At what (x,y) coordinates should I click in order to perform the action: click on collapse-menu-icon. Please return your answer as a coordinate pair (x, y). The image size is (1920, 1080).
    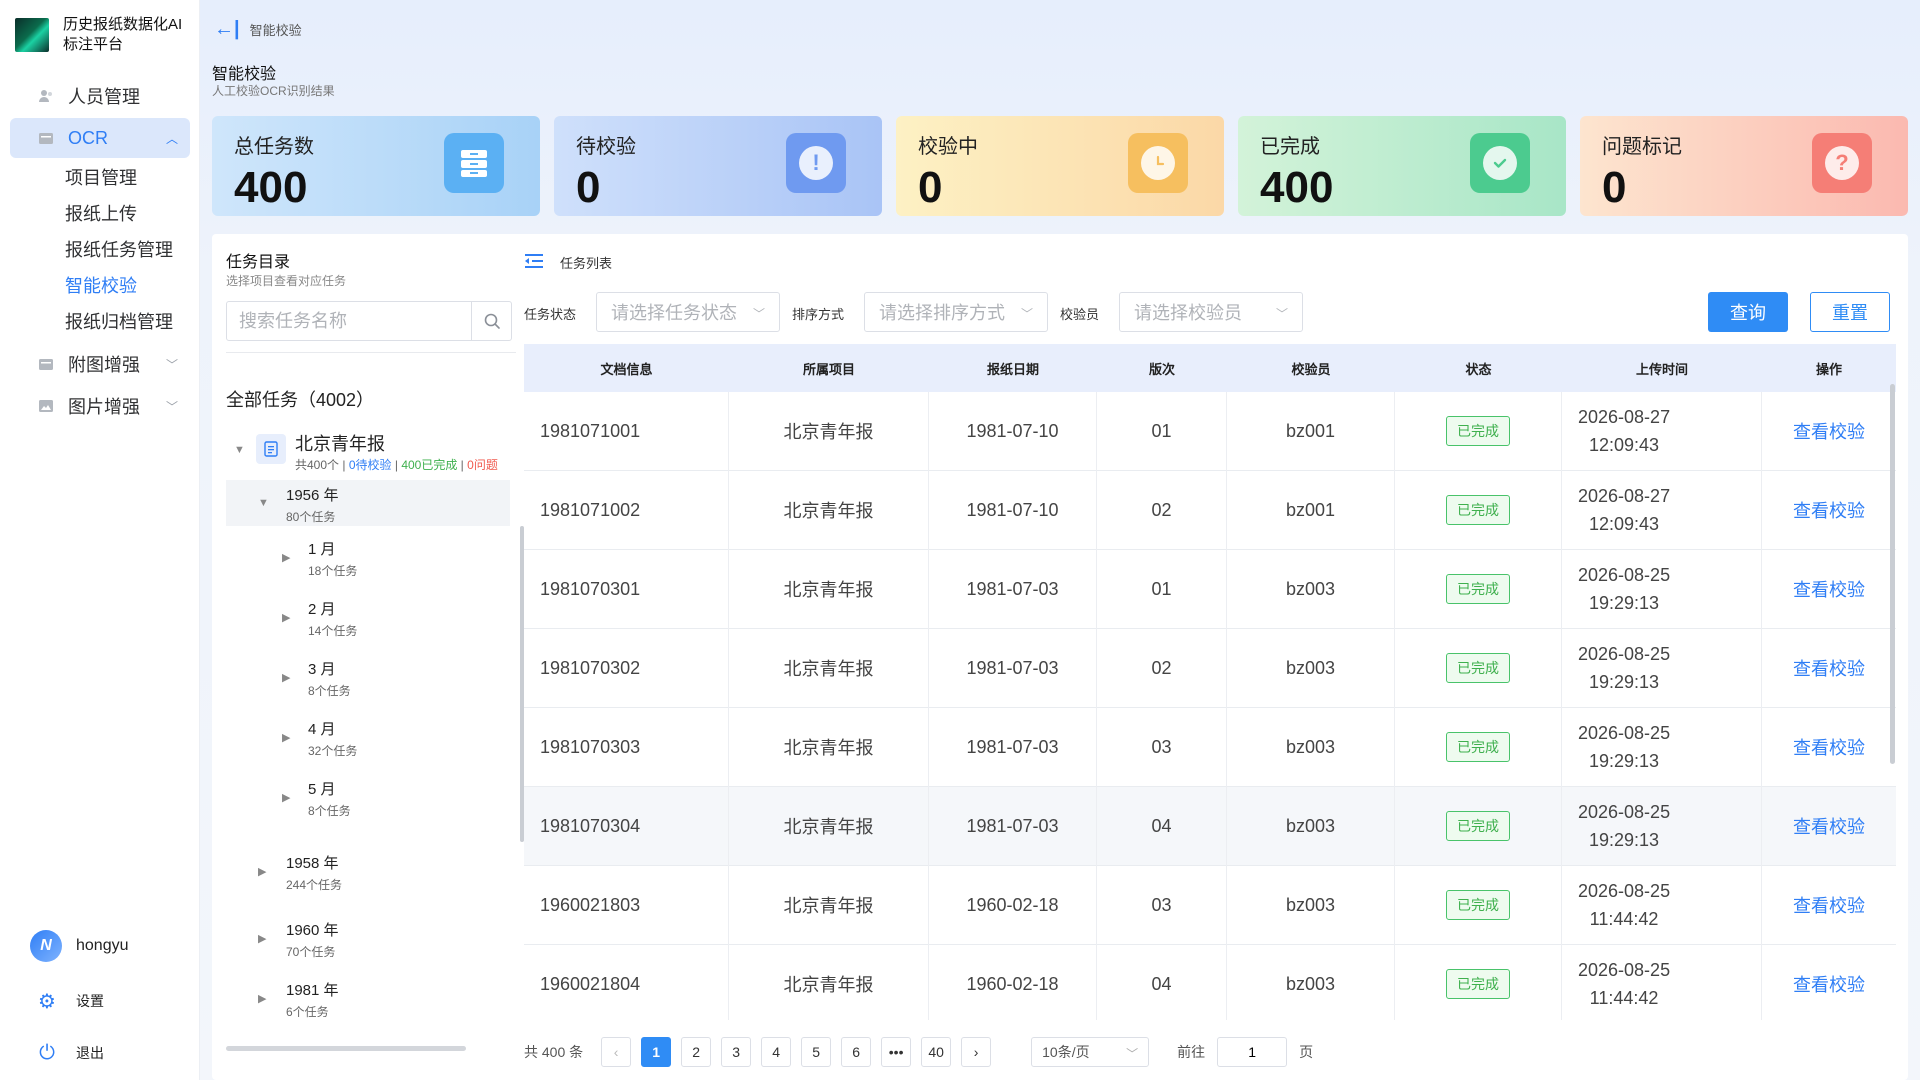
    Looking at the image, I should click on (535, 262).